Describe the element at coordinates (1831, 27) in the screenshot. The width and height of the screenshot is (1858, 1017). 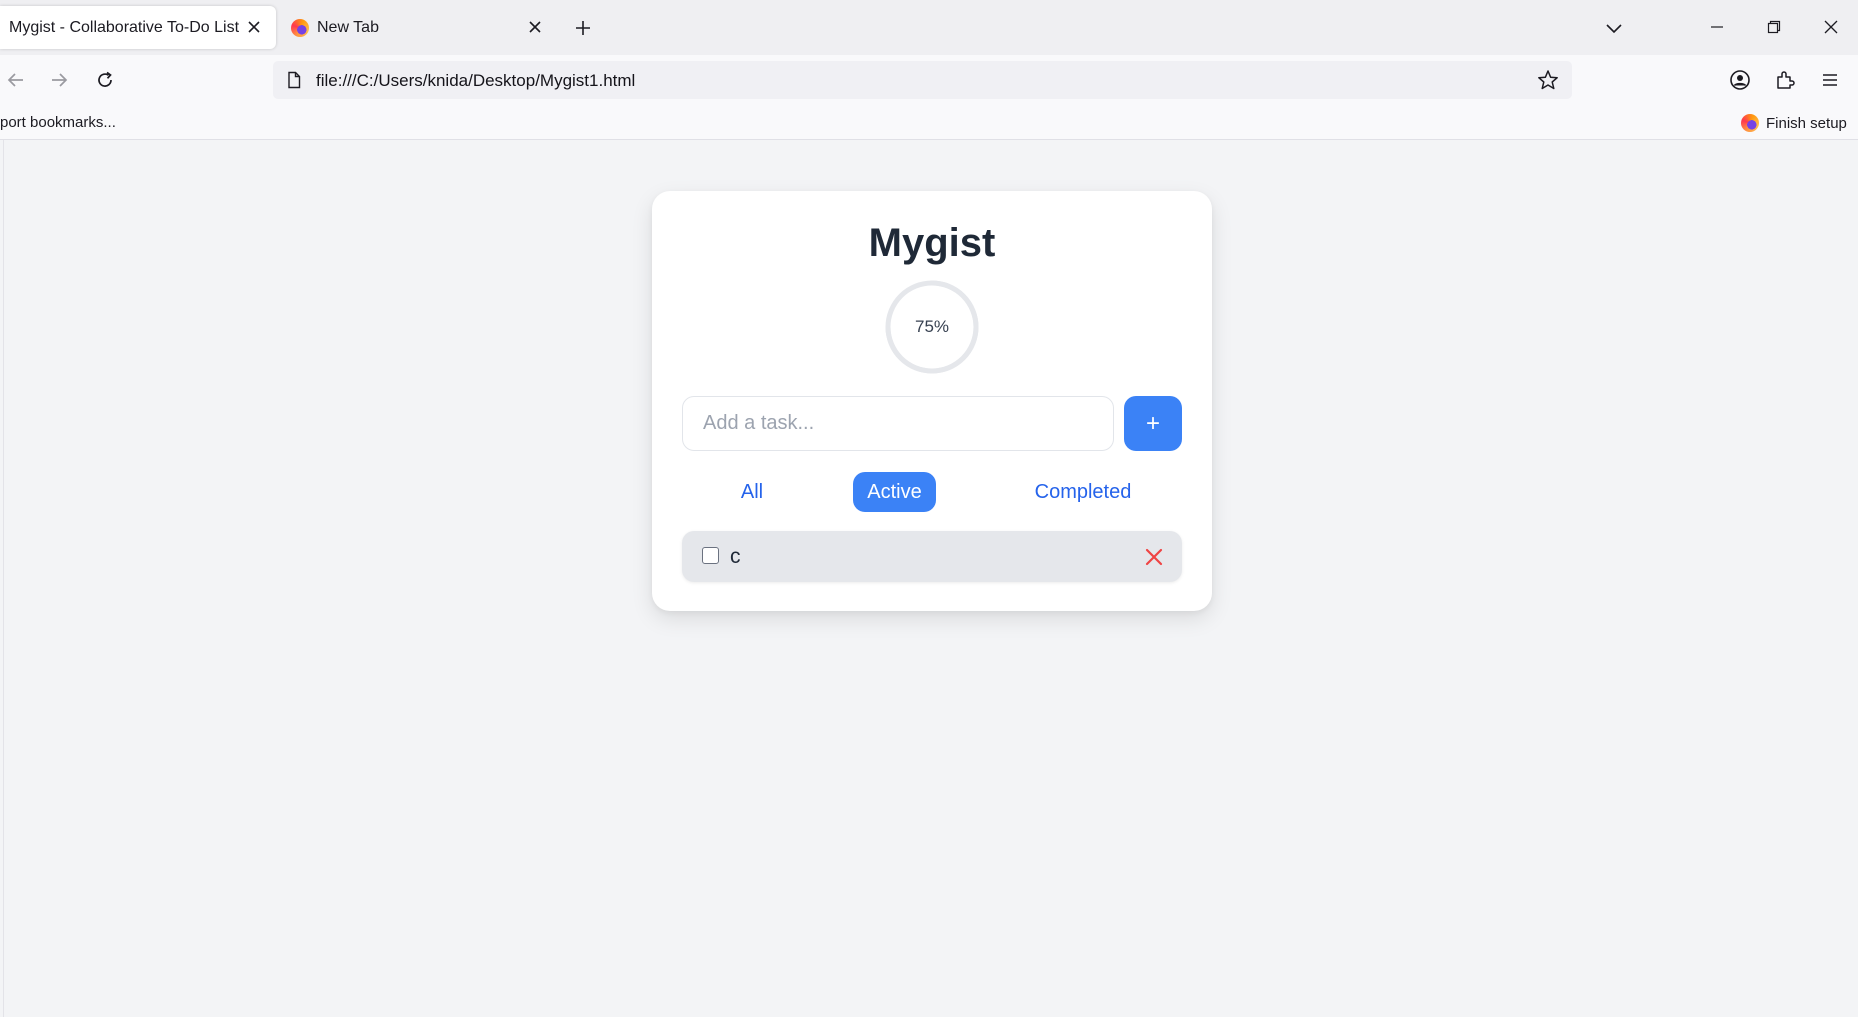
I see `close-window-icon` at that location.